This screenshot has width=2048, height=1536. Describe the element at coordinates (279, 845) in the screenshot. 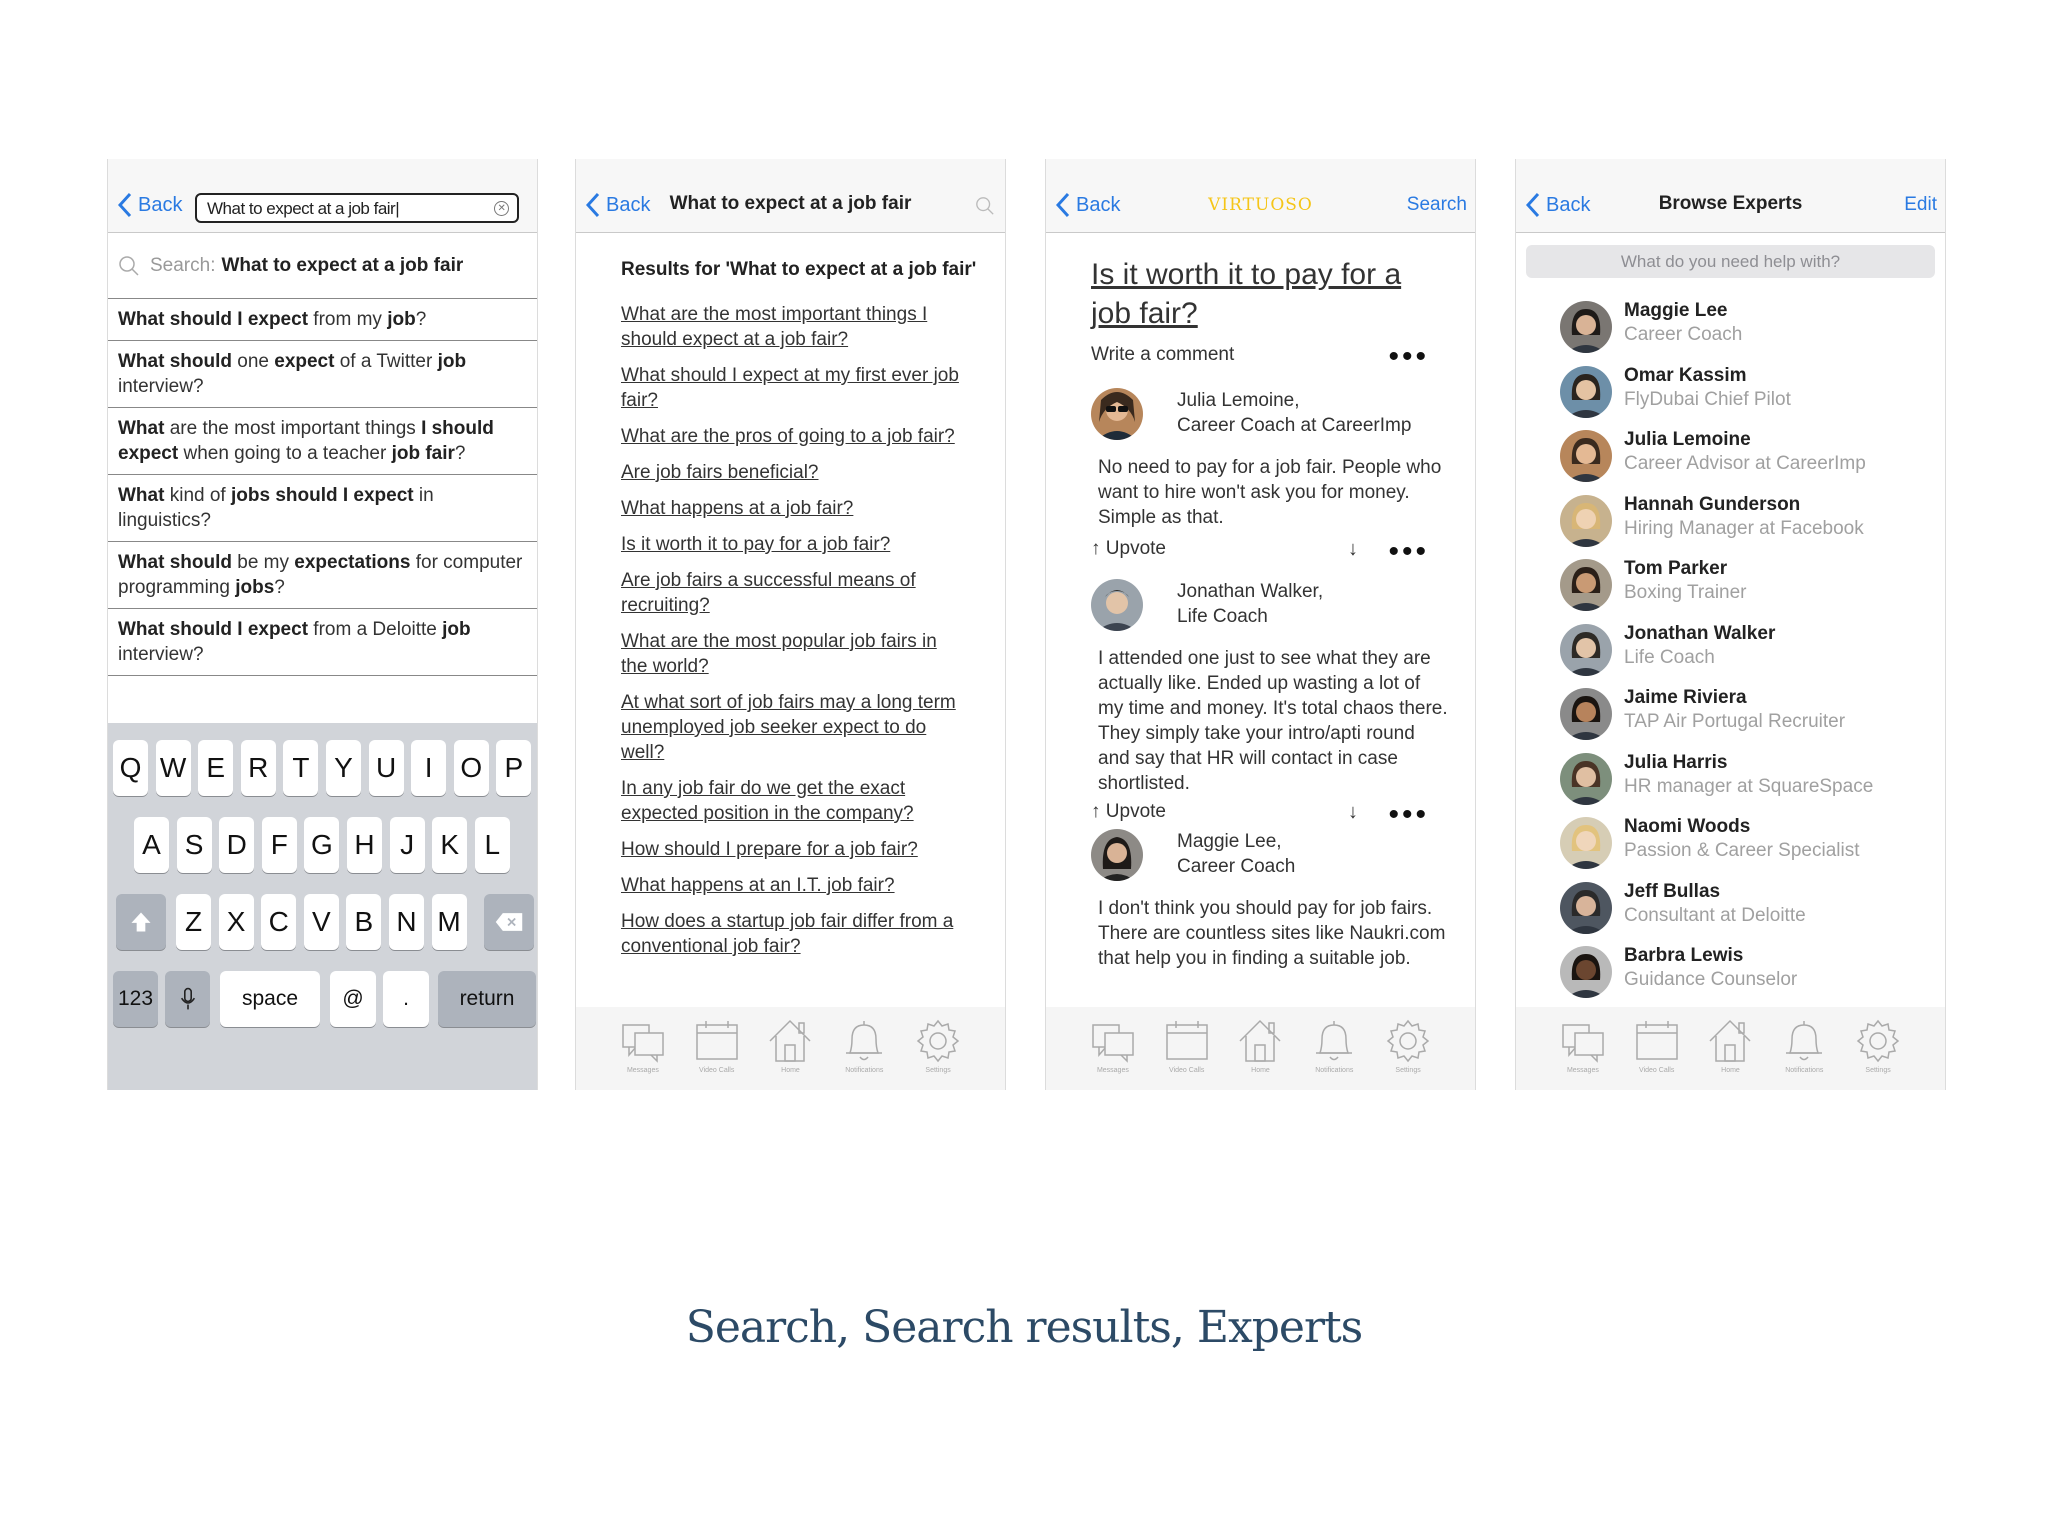

I see `key-f: F` at that location.